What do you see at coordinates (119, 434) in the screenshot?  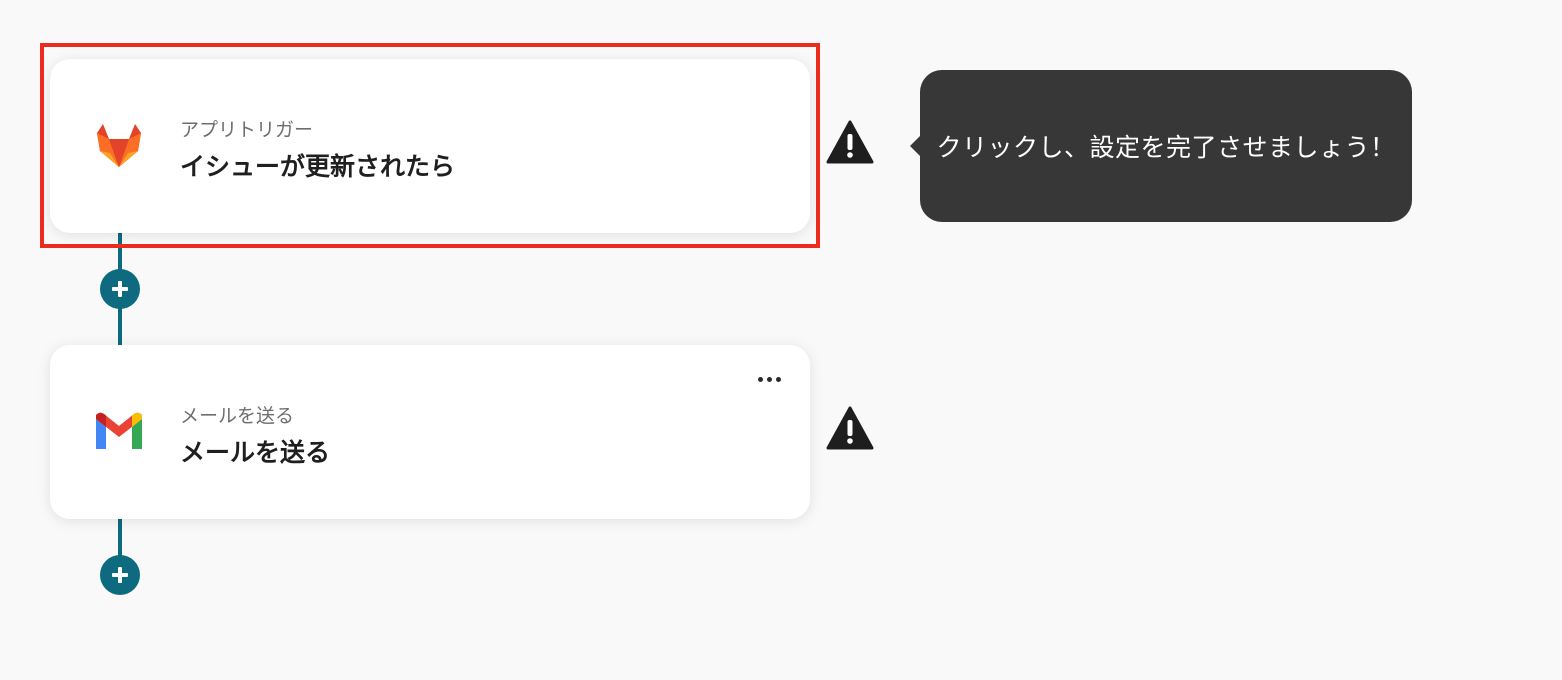 I see `gmail-icon` at bounding box center [119, 434].